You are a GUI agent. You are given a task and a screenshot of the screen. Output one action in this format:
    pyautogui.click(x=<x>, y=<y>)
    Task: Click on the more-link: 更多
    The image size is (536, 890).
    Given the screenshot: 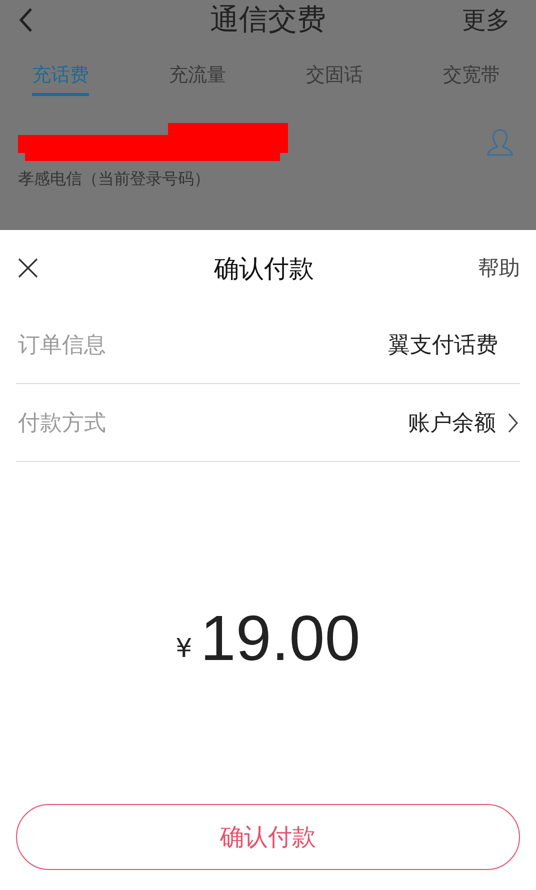 What is the action you would take?
    pyautogui.click(x=486, y=20)
    